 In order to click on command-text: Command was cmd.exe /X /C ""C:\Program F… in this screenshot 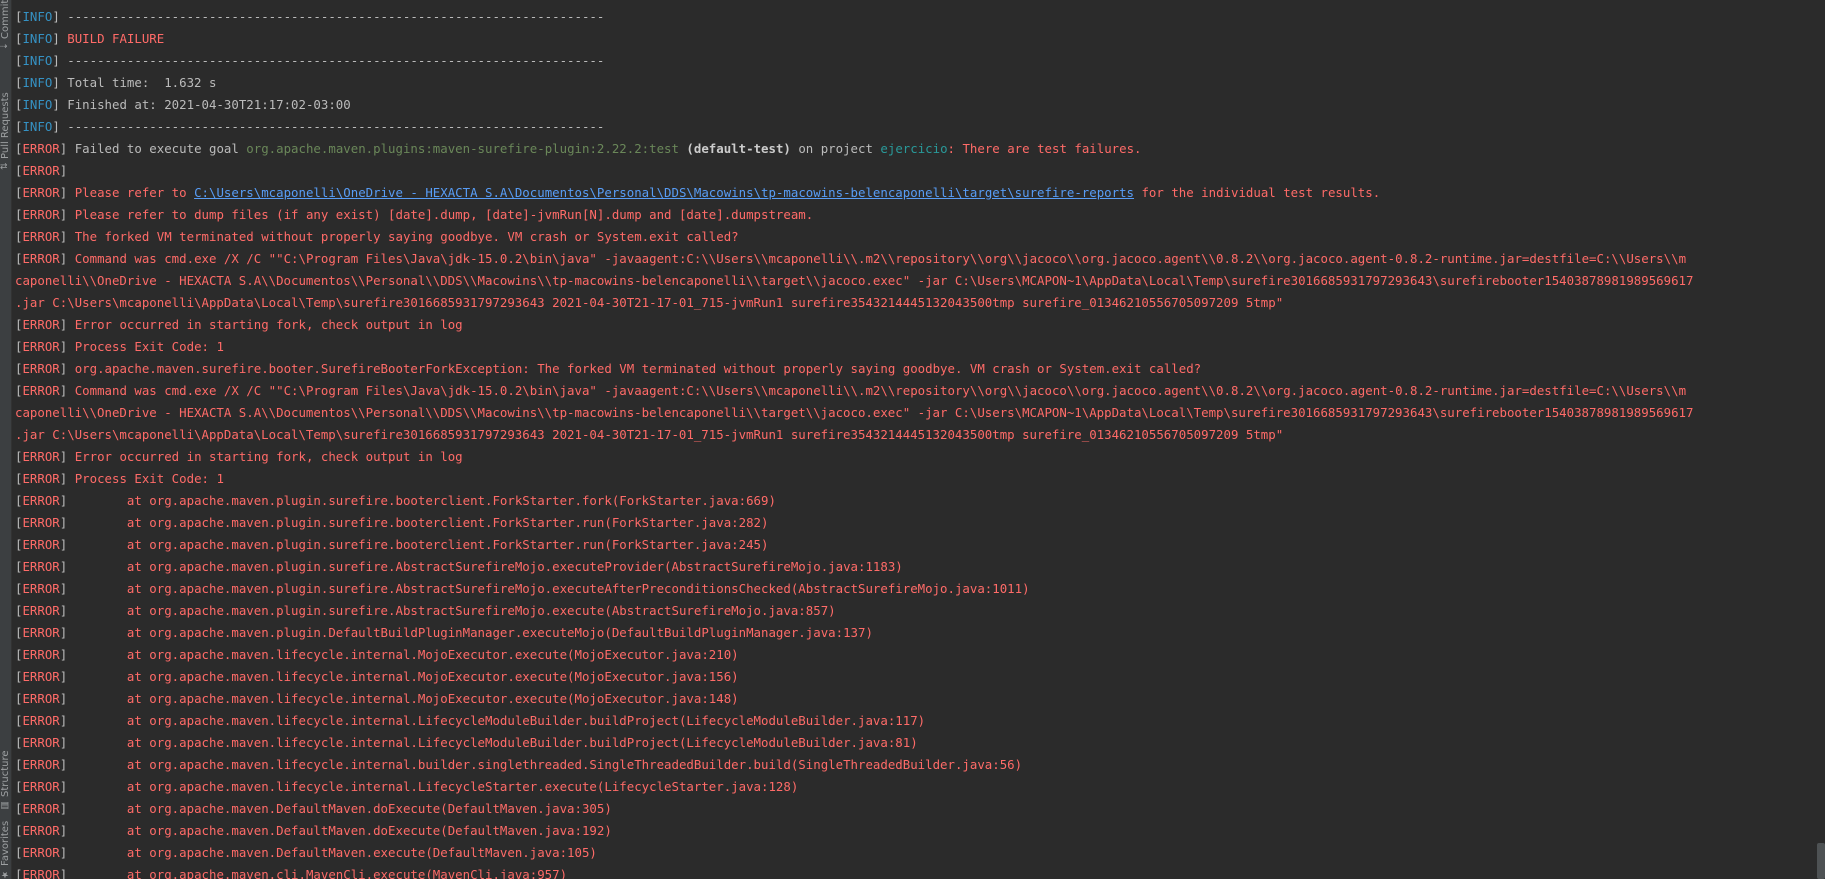, I will do `click(877, 258)`.